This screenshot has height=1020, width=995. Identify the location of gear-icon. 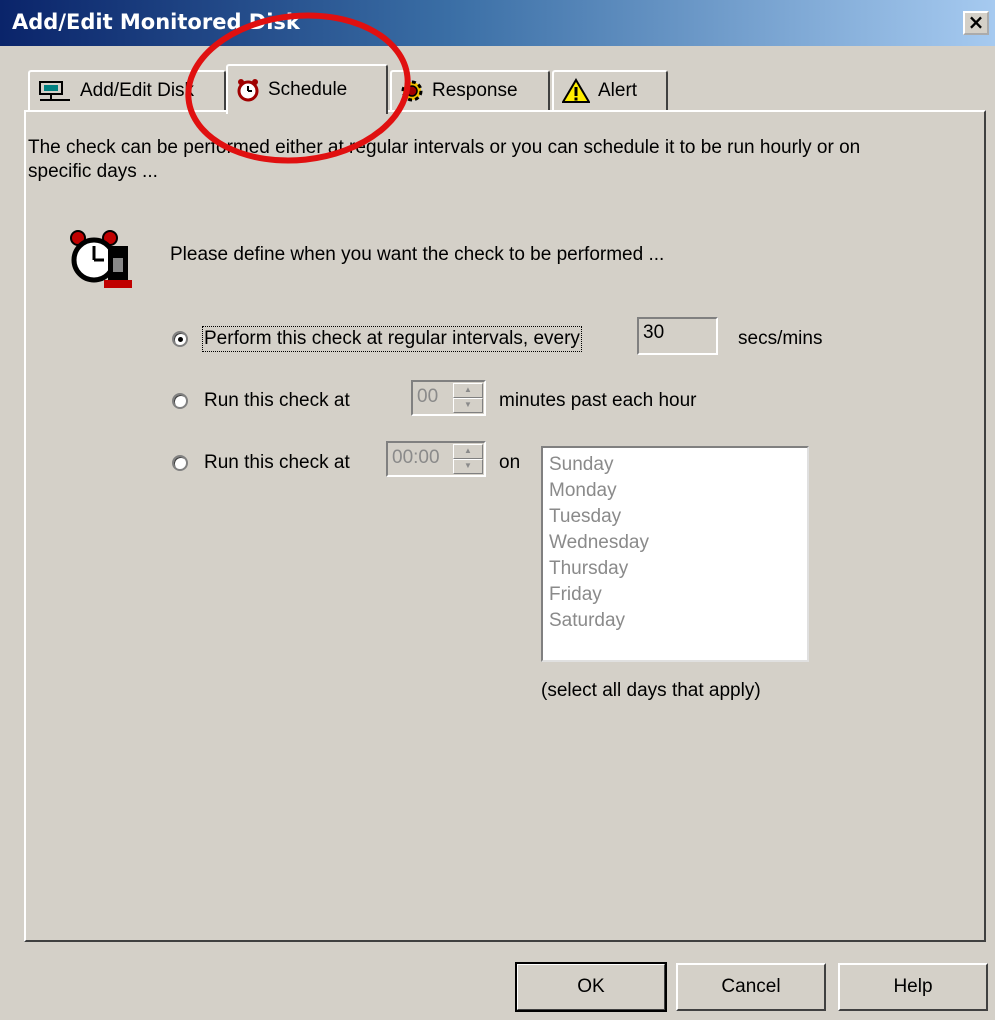
(412, 91).